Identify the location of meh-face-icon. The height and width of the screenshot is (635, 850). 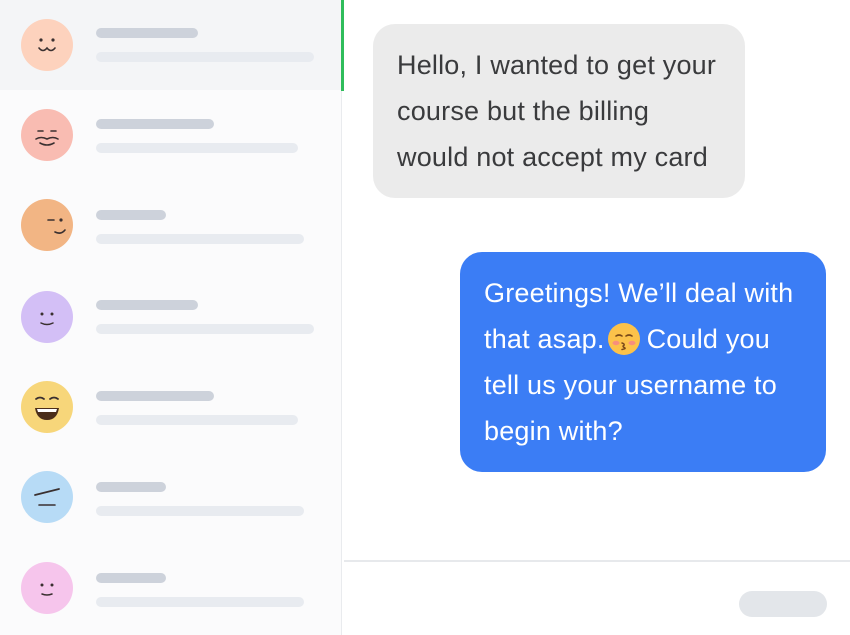
(47, 497).